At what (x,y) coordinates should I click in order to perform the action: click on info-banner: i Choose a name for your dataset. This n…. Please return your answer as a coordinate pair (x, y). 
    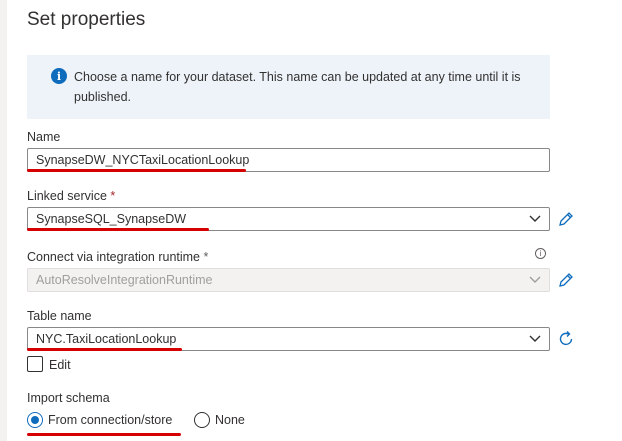
    Looking at the image, I should click on (288, 87).